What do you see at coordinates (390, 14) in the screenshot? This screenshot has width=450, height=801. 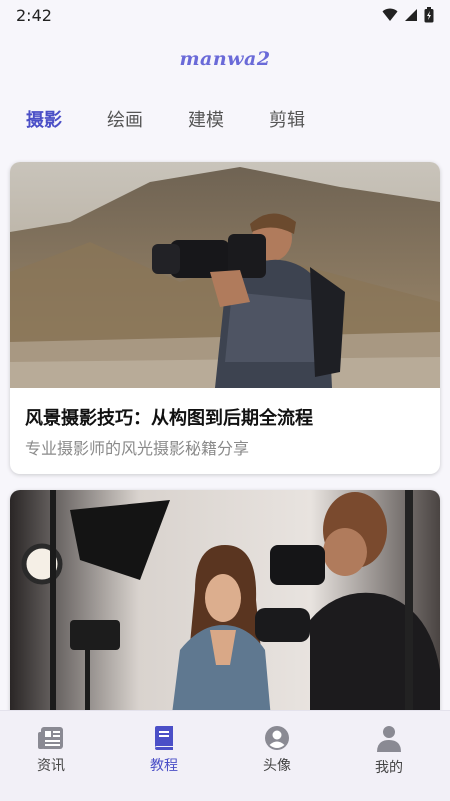 I see `wifi-icon` at bounding box center [390, 14].